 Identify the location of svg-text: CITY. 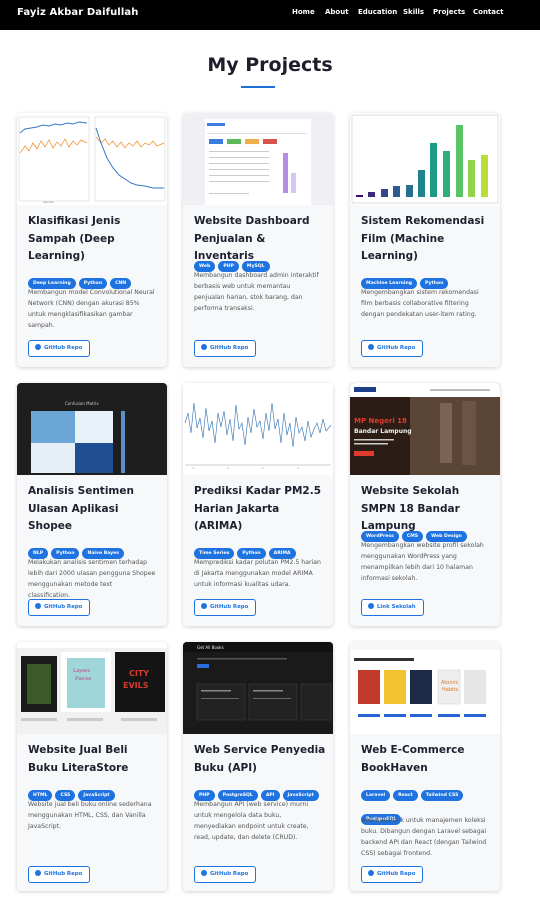
(139, 673).